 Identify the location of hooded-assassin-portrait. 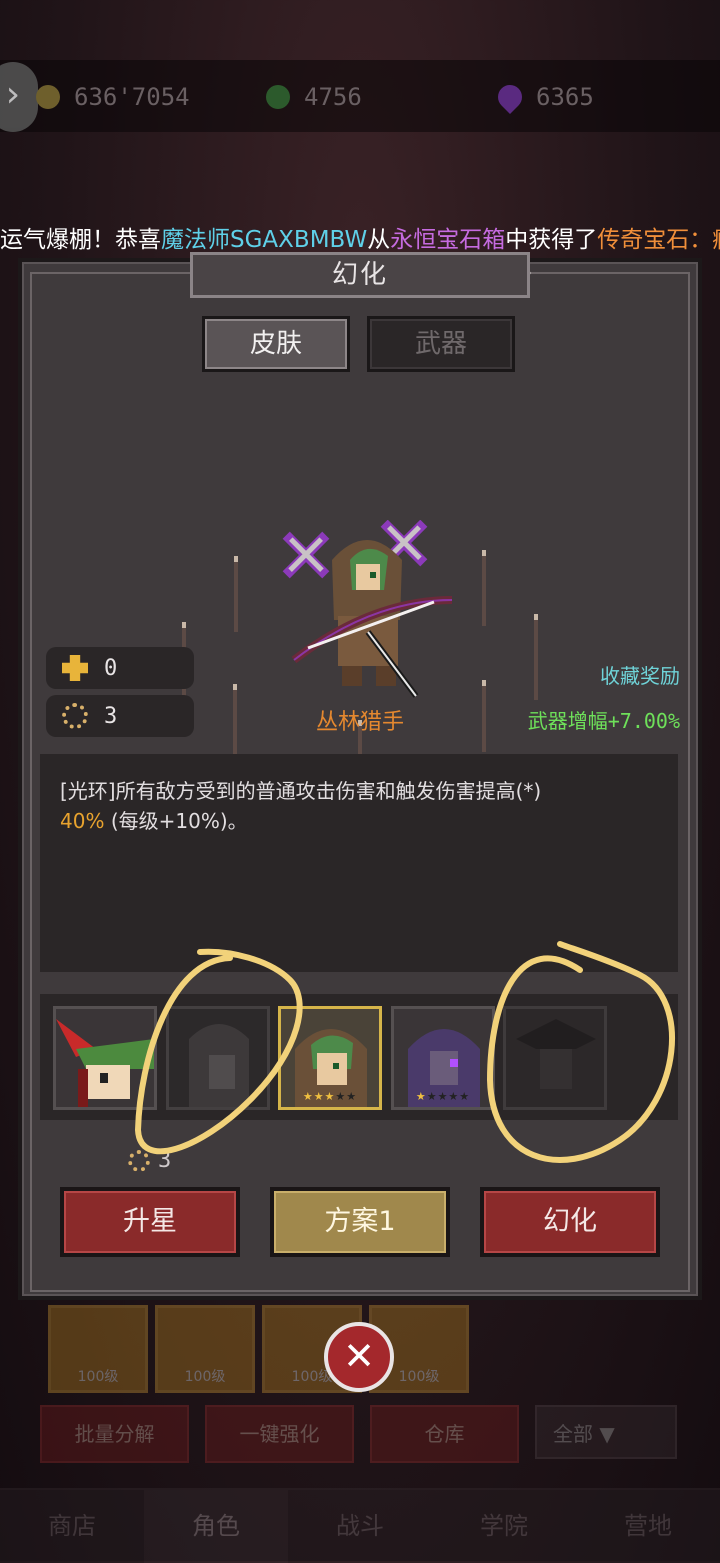
(218, 1058).